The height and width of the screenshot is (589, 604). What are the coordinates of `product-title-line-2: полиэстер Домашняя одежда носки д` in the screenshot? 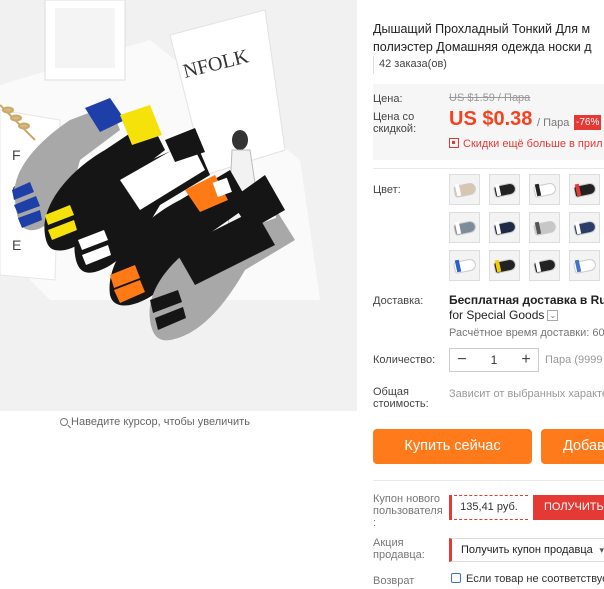 It's located at (482, 47).